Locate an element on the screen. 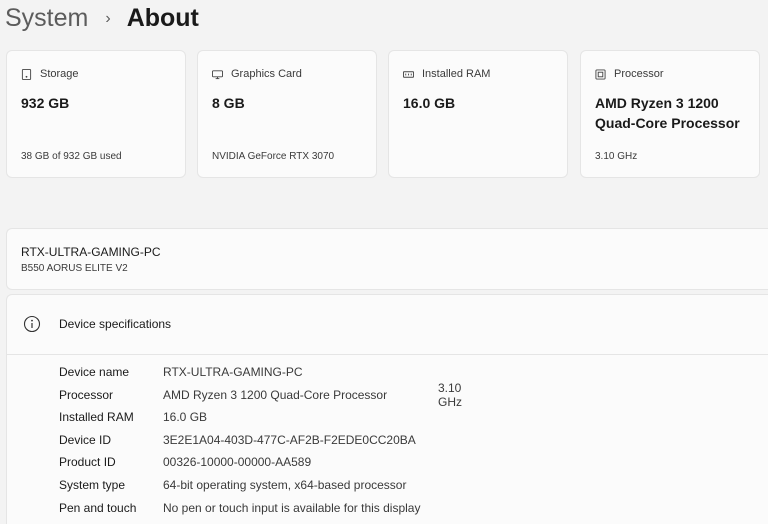  spec-label: Device ID is located at coordinates (85, 440).